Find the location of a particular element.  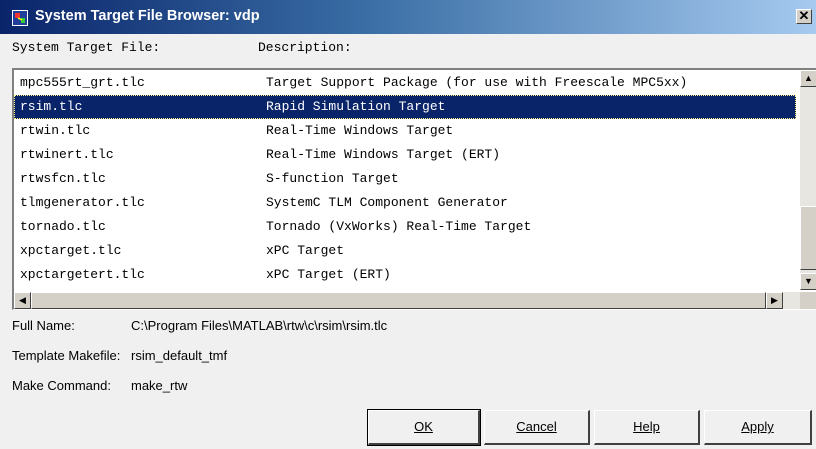

ok-button: OK is located at coordinates (424, 427).